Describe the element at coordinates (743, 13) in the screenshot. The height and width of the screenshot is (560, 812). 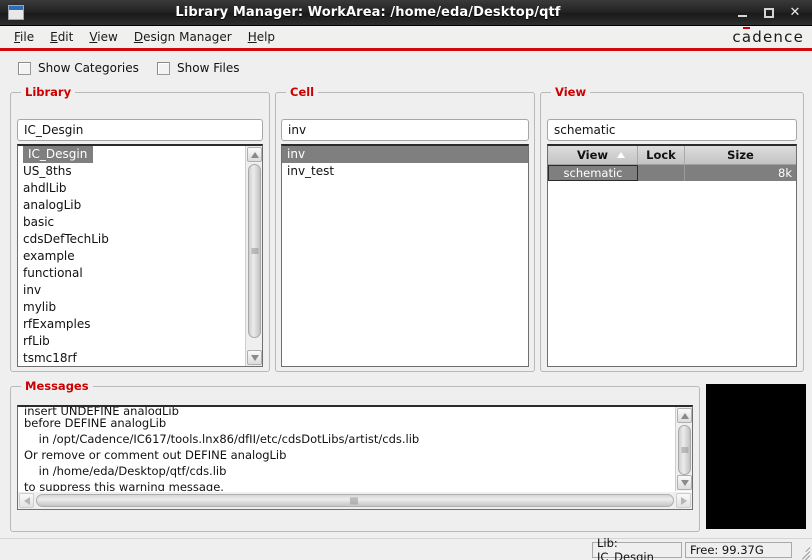
I see `minimize-button-icon` at that location.